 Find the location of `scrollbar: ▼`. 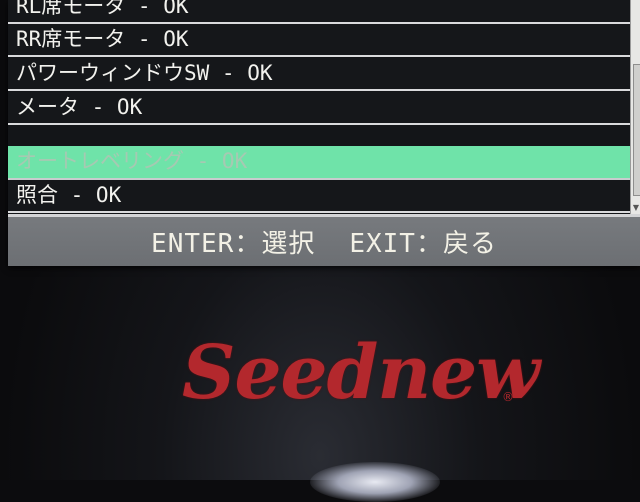

scrollbar: ▼ is located at coordinates (635, 107).